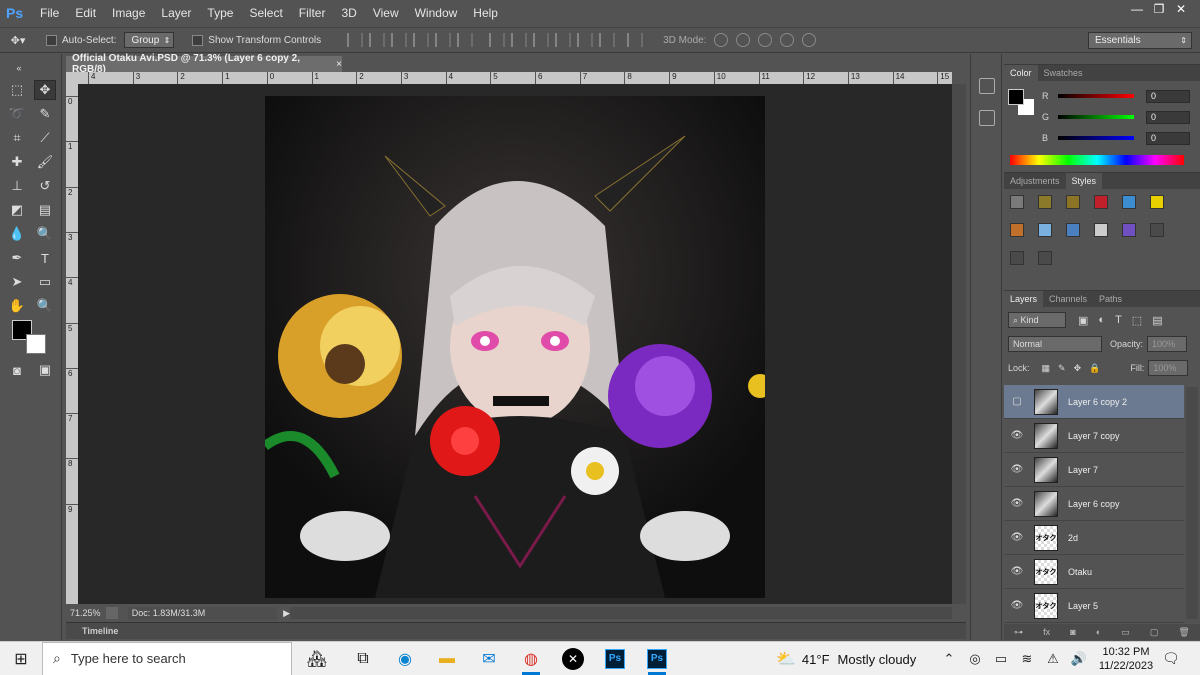 The width and height of the screenshot is (1200, 675). I want to click on menu-window: Window, so click(436, 13).